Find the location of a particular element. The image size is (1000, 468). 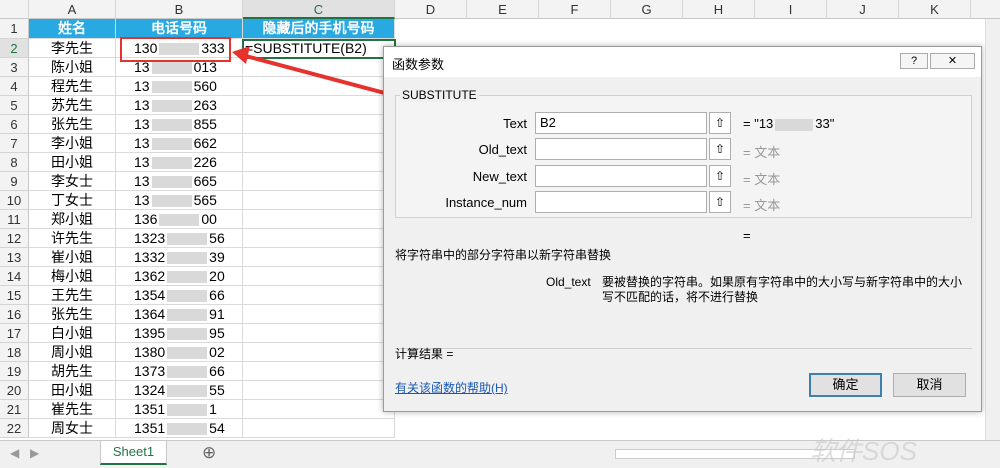

phone-cell: 13 662 is located at coordinates (179, 143).